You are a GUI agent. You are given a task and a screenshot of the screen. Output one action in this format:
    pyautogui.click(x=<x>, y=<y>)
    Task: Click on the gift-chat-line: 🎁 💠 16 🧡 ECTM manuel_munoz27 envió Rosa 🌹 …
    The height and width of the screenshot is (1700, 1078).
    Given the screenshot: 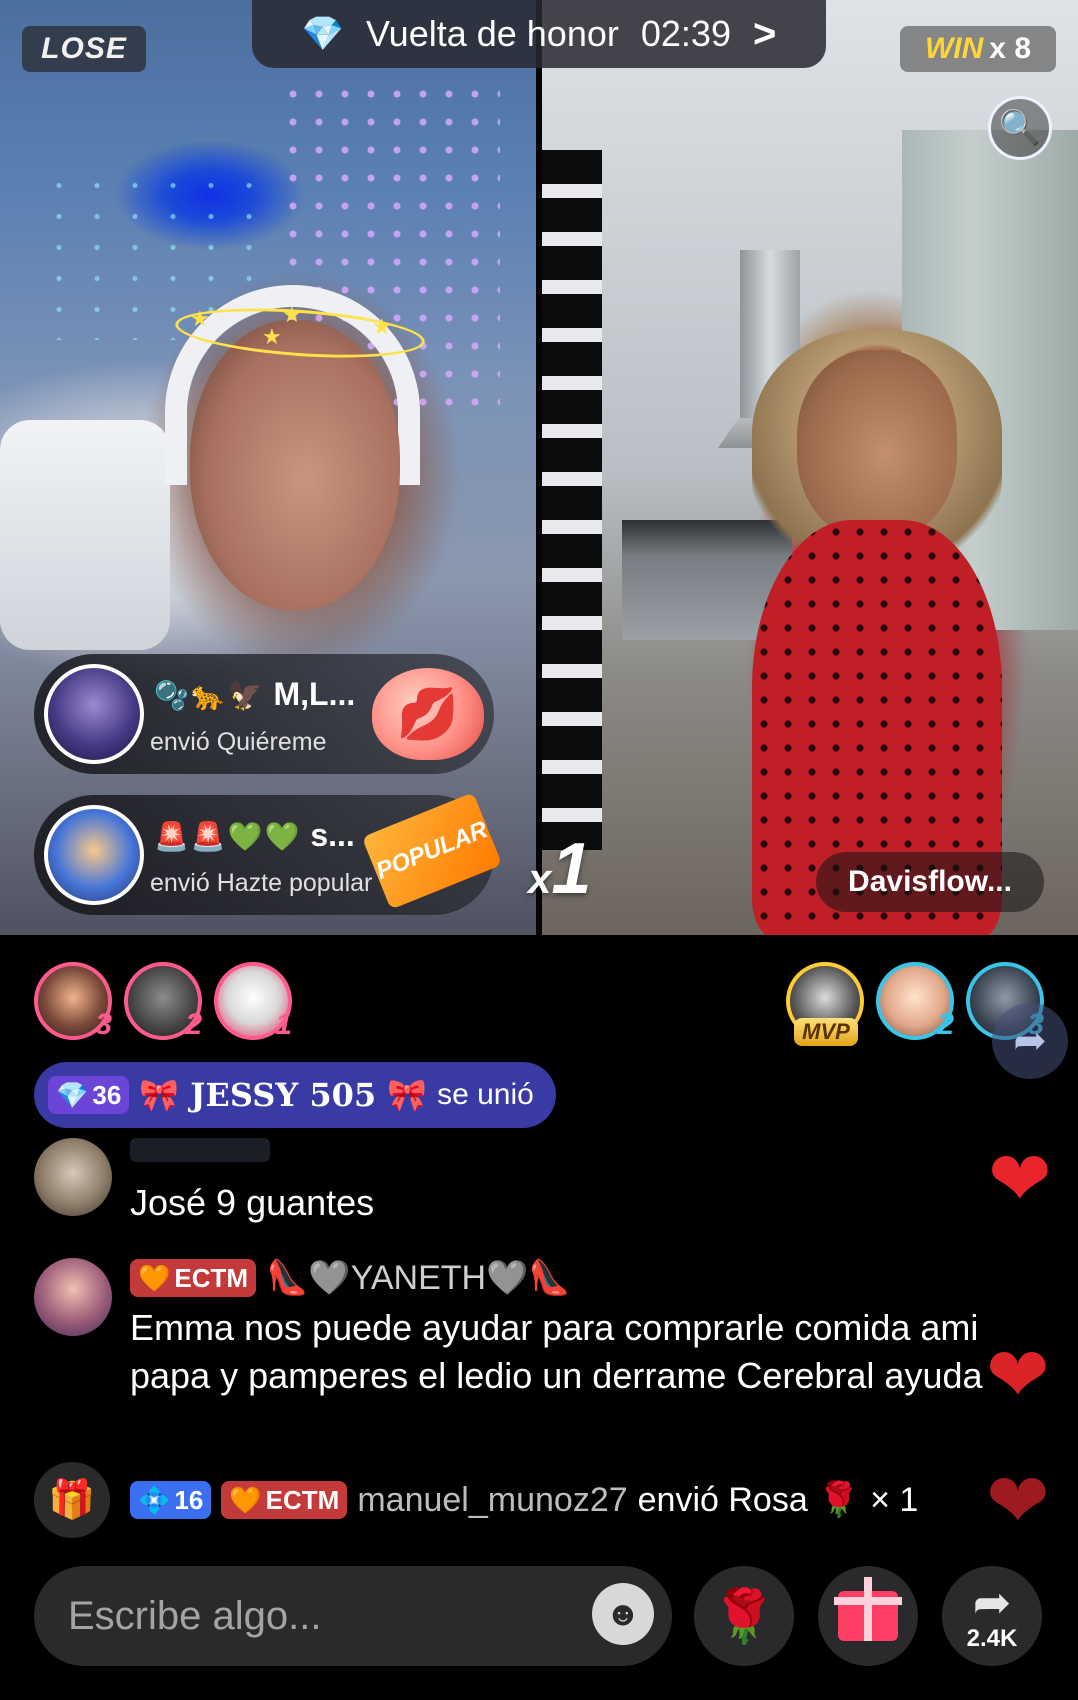 What is the action you would take?
    pyautogui.click(x=554, y=1500)
    